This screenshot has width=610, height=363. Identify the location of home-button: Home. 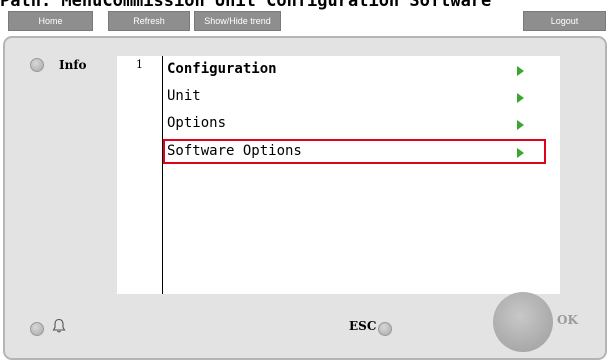
(50, 21).